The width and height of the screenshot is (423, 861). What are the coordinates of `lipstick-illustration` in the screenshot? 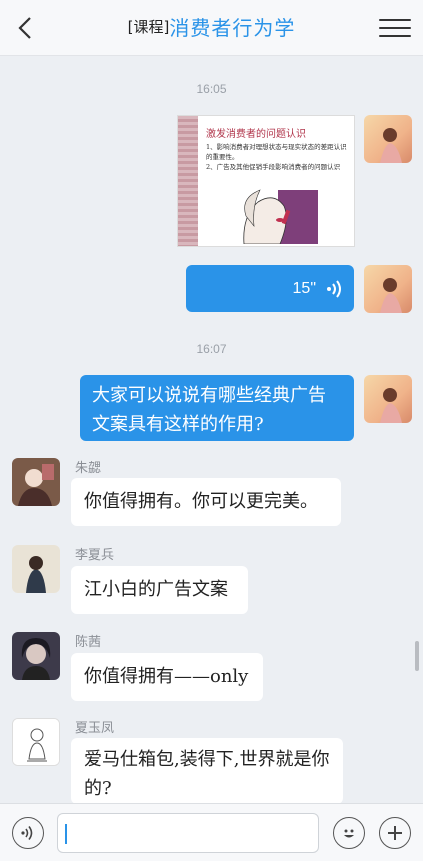 It's located at (280, 216).